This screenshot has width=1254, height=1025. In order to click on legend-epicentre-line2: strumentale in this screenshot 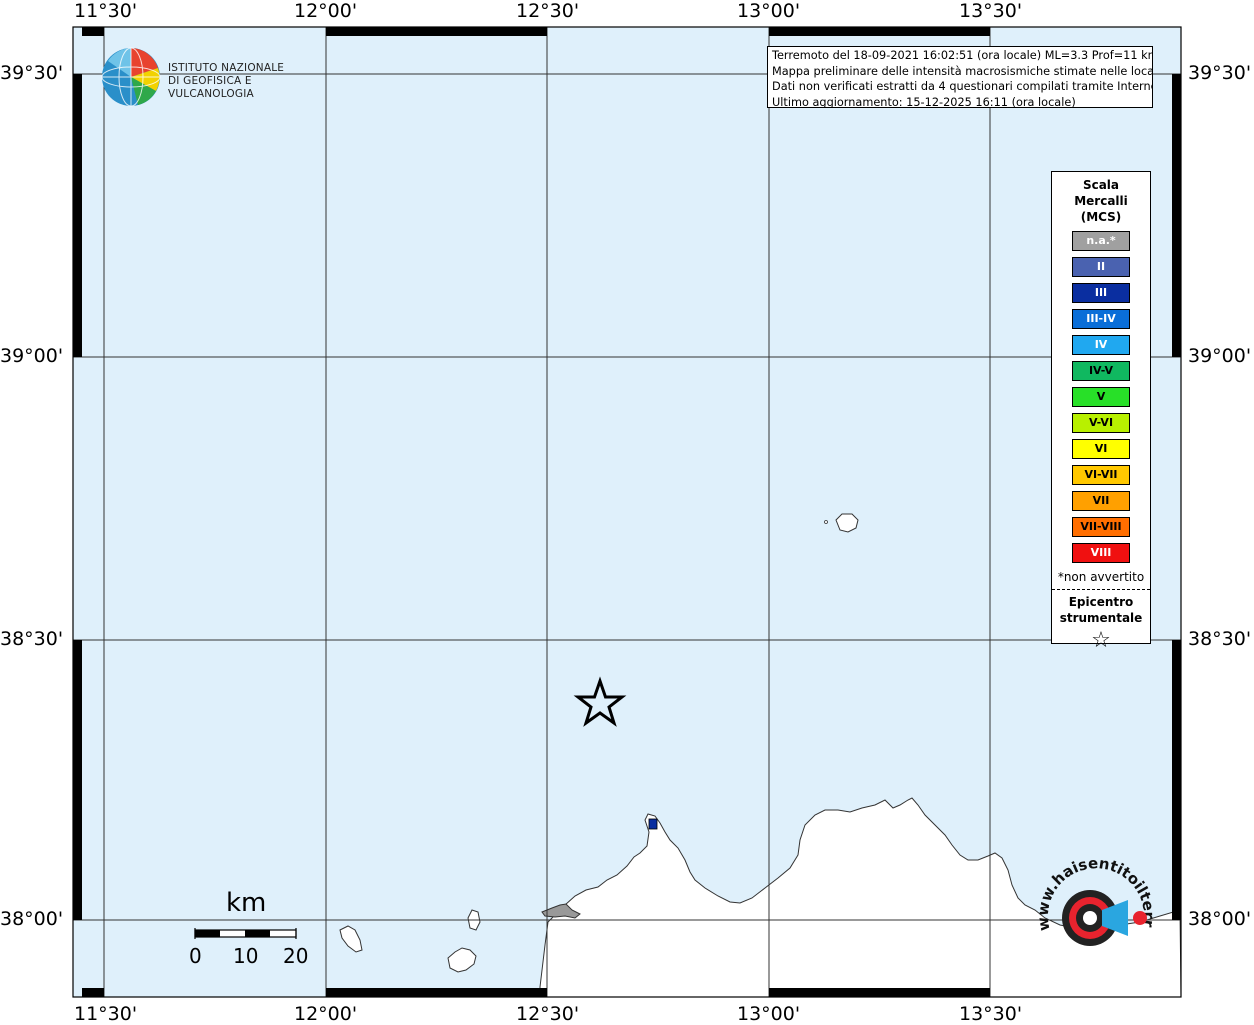, I will do `click(1101, 618)`.